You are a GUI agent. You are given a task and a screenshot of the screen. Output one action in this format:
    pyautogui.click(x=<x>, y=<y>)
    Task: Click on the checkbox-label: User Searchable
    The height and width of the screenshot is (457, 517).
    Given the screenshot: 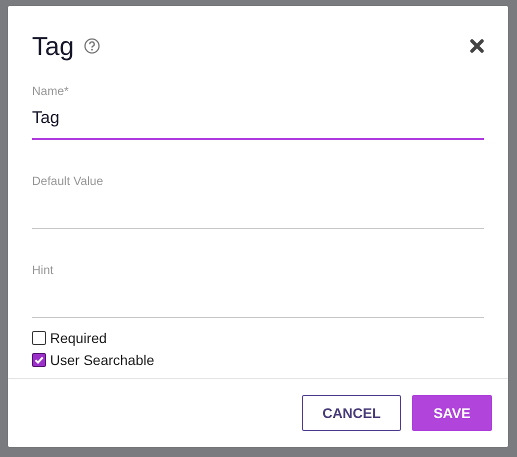 What is the action you would take?
    pyautogui.click(x=102, y=360)
    